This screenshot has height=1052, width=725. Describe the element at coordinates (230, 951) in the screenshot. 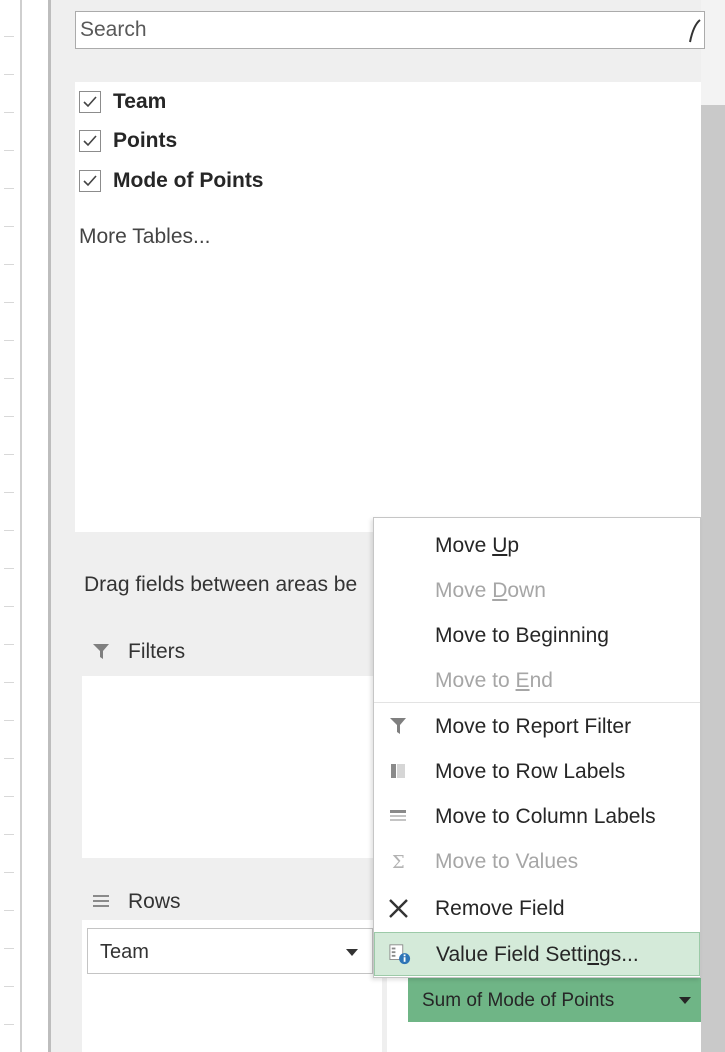

I see `rows-field-team: Team` at that location.